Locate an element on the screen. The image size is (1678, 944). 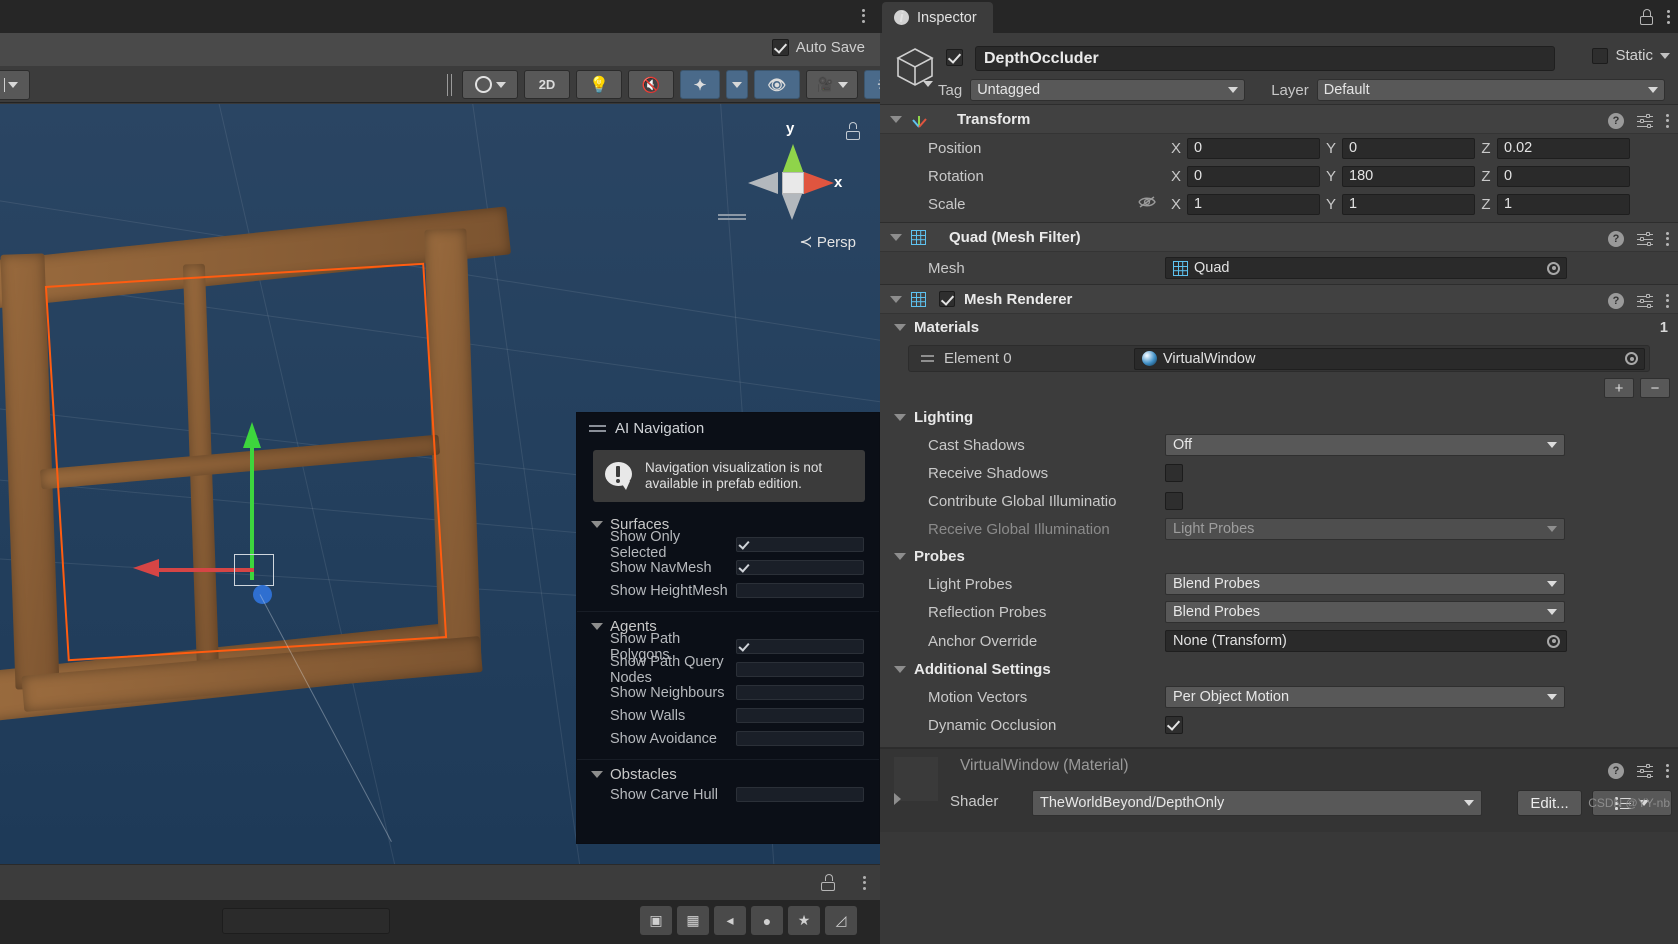
scale-z-field: 1 is located at coordinates (1563, 204).